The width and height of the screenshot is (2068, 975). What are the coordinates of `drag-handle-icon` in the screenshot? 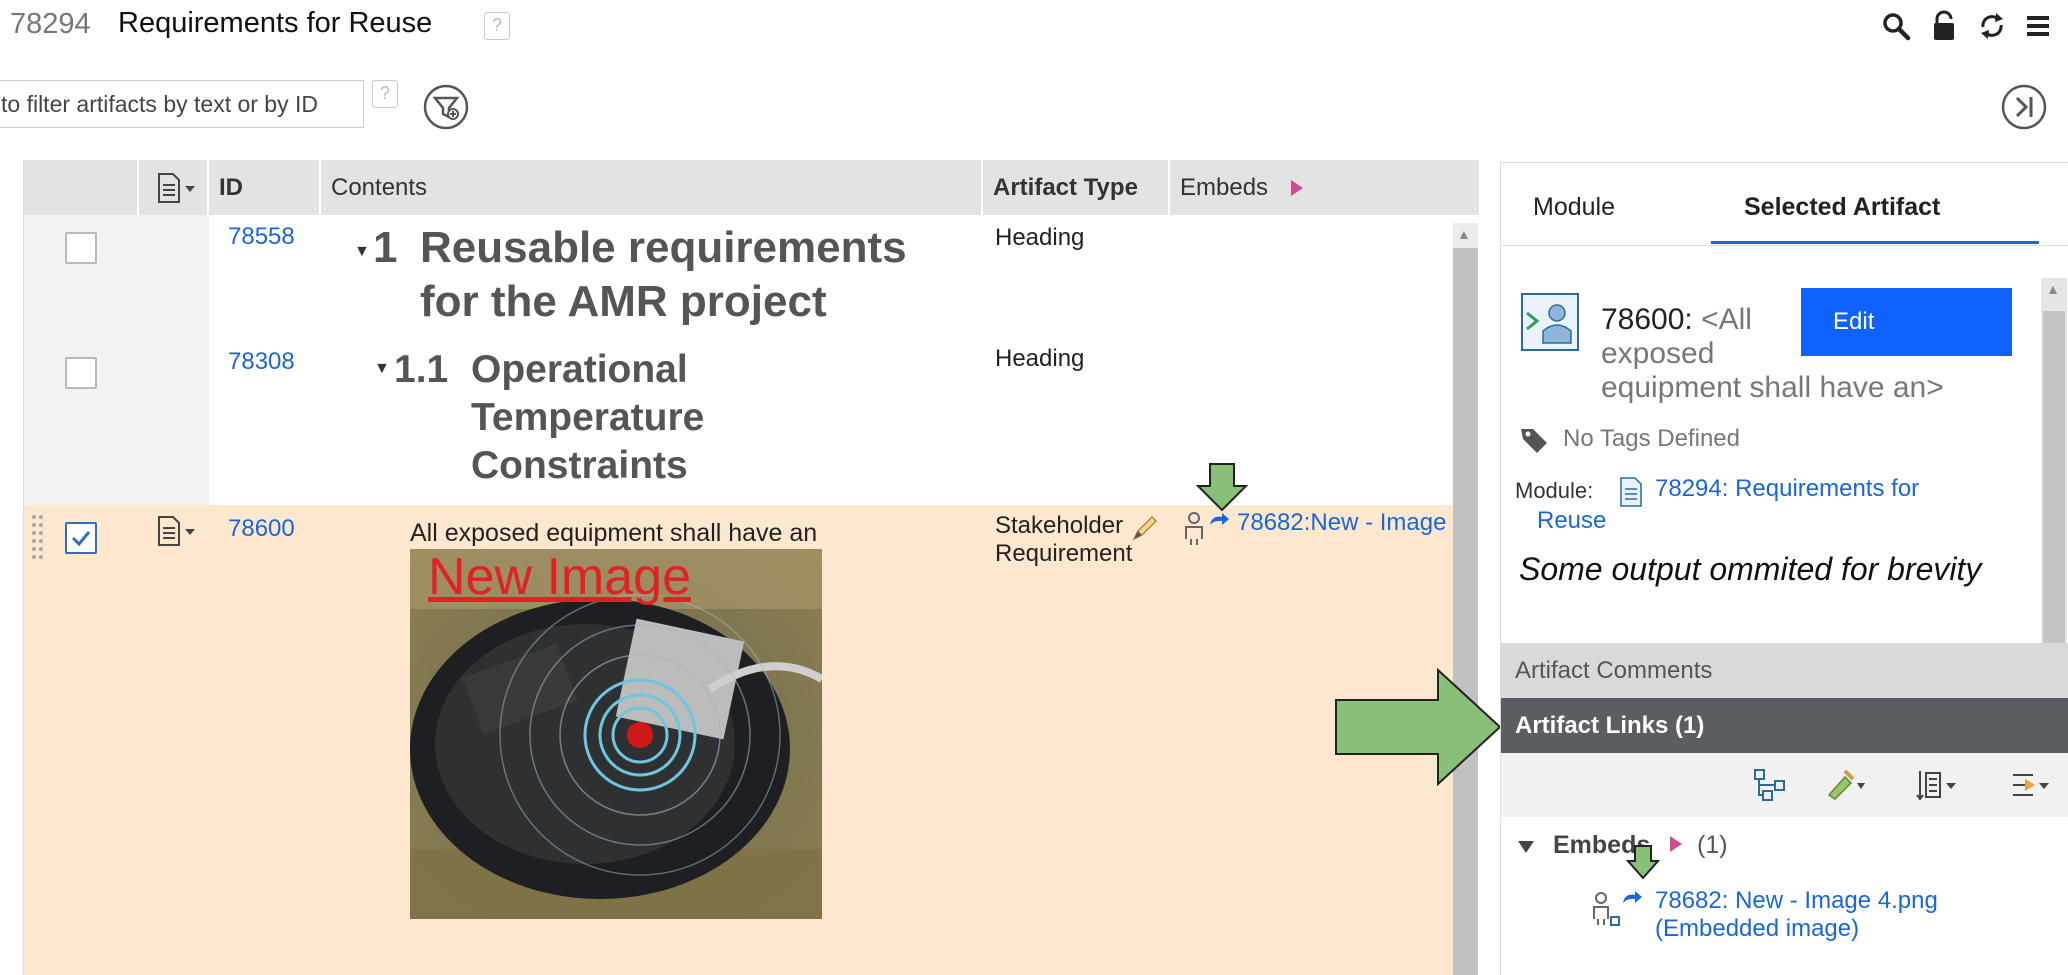 It's located at (38, 536).